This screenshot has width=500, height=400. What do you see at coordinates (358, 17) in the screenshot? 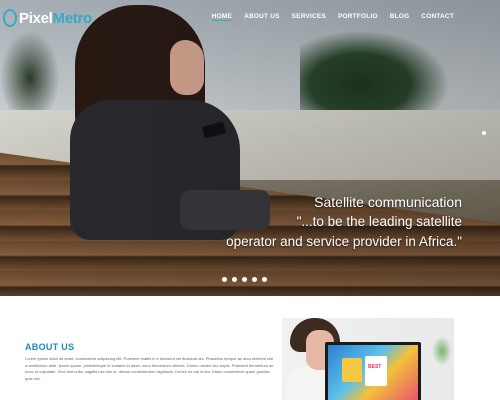
I see `nav-portfolio: PORTFOLIO` at bounding box center [358, 17].